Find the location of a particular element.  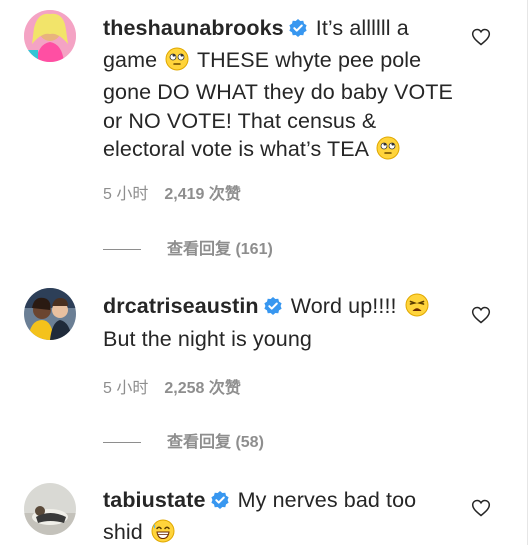

comment-username: theshaunabrooks is located at coordinates (193, 28).